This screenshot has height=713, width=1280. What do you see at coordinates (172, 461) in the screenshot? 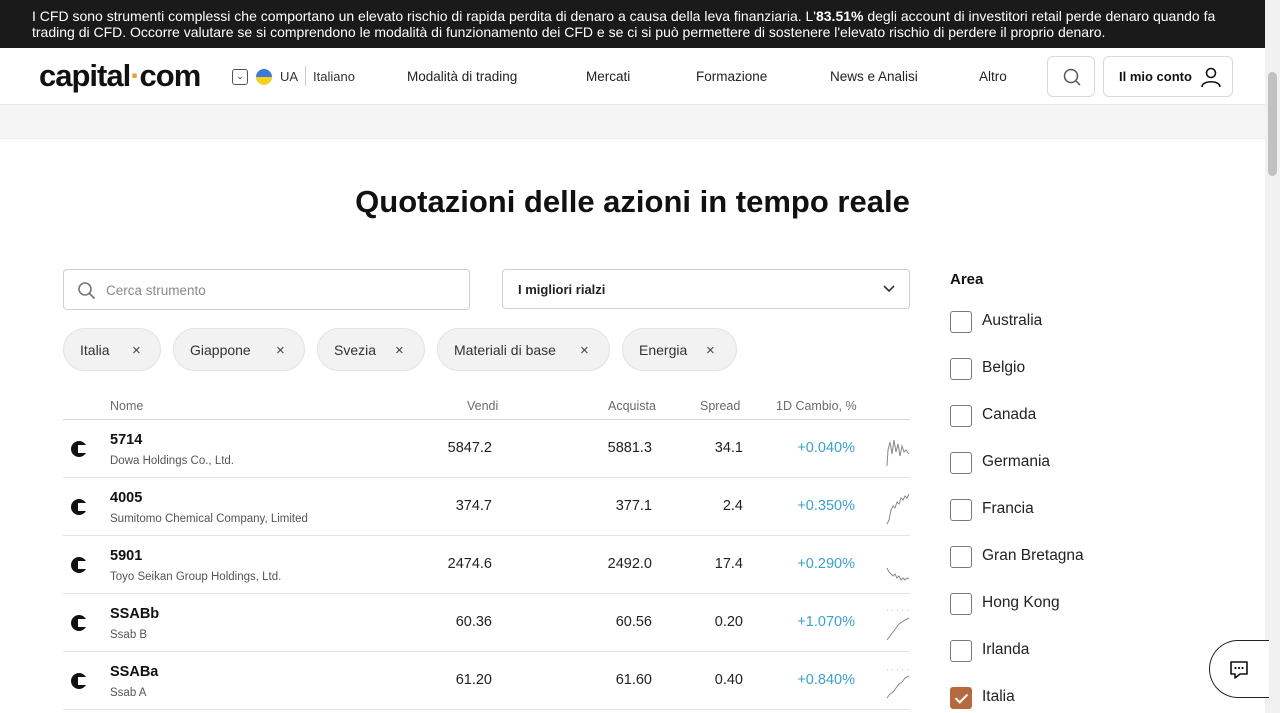
I see `instrument-name: Dowa Holdings Co., Ltd.` at bounding box center [172, 461].